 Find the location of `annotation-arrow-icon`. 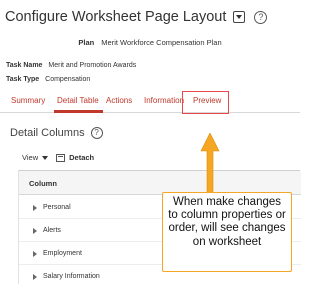

annotation-arrow-icon is located at coordinates (210, 163).